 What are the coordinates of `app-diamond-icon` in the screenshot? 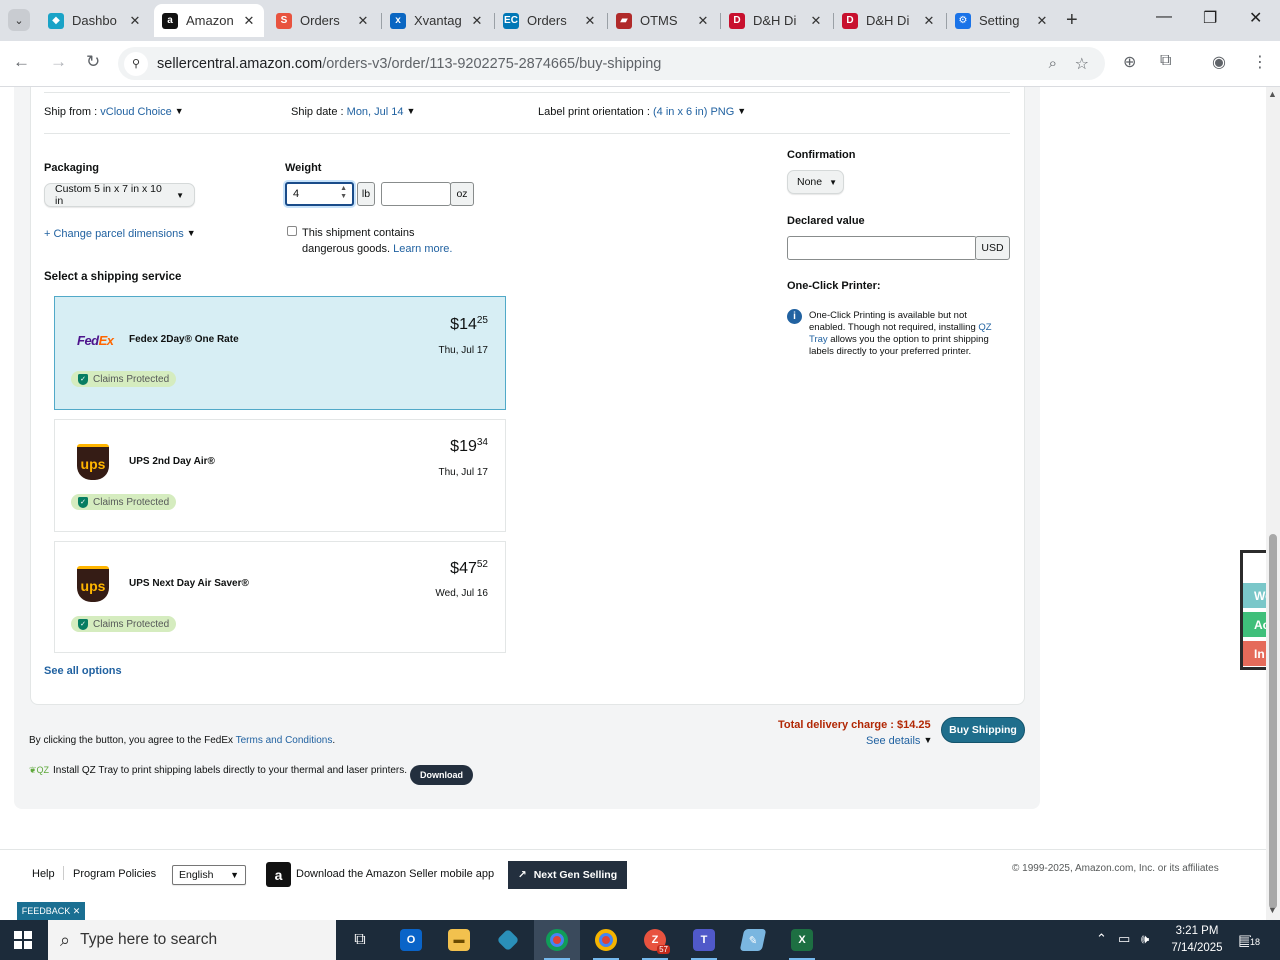 It's located at (508, 940).